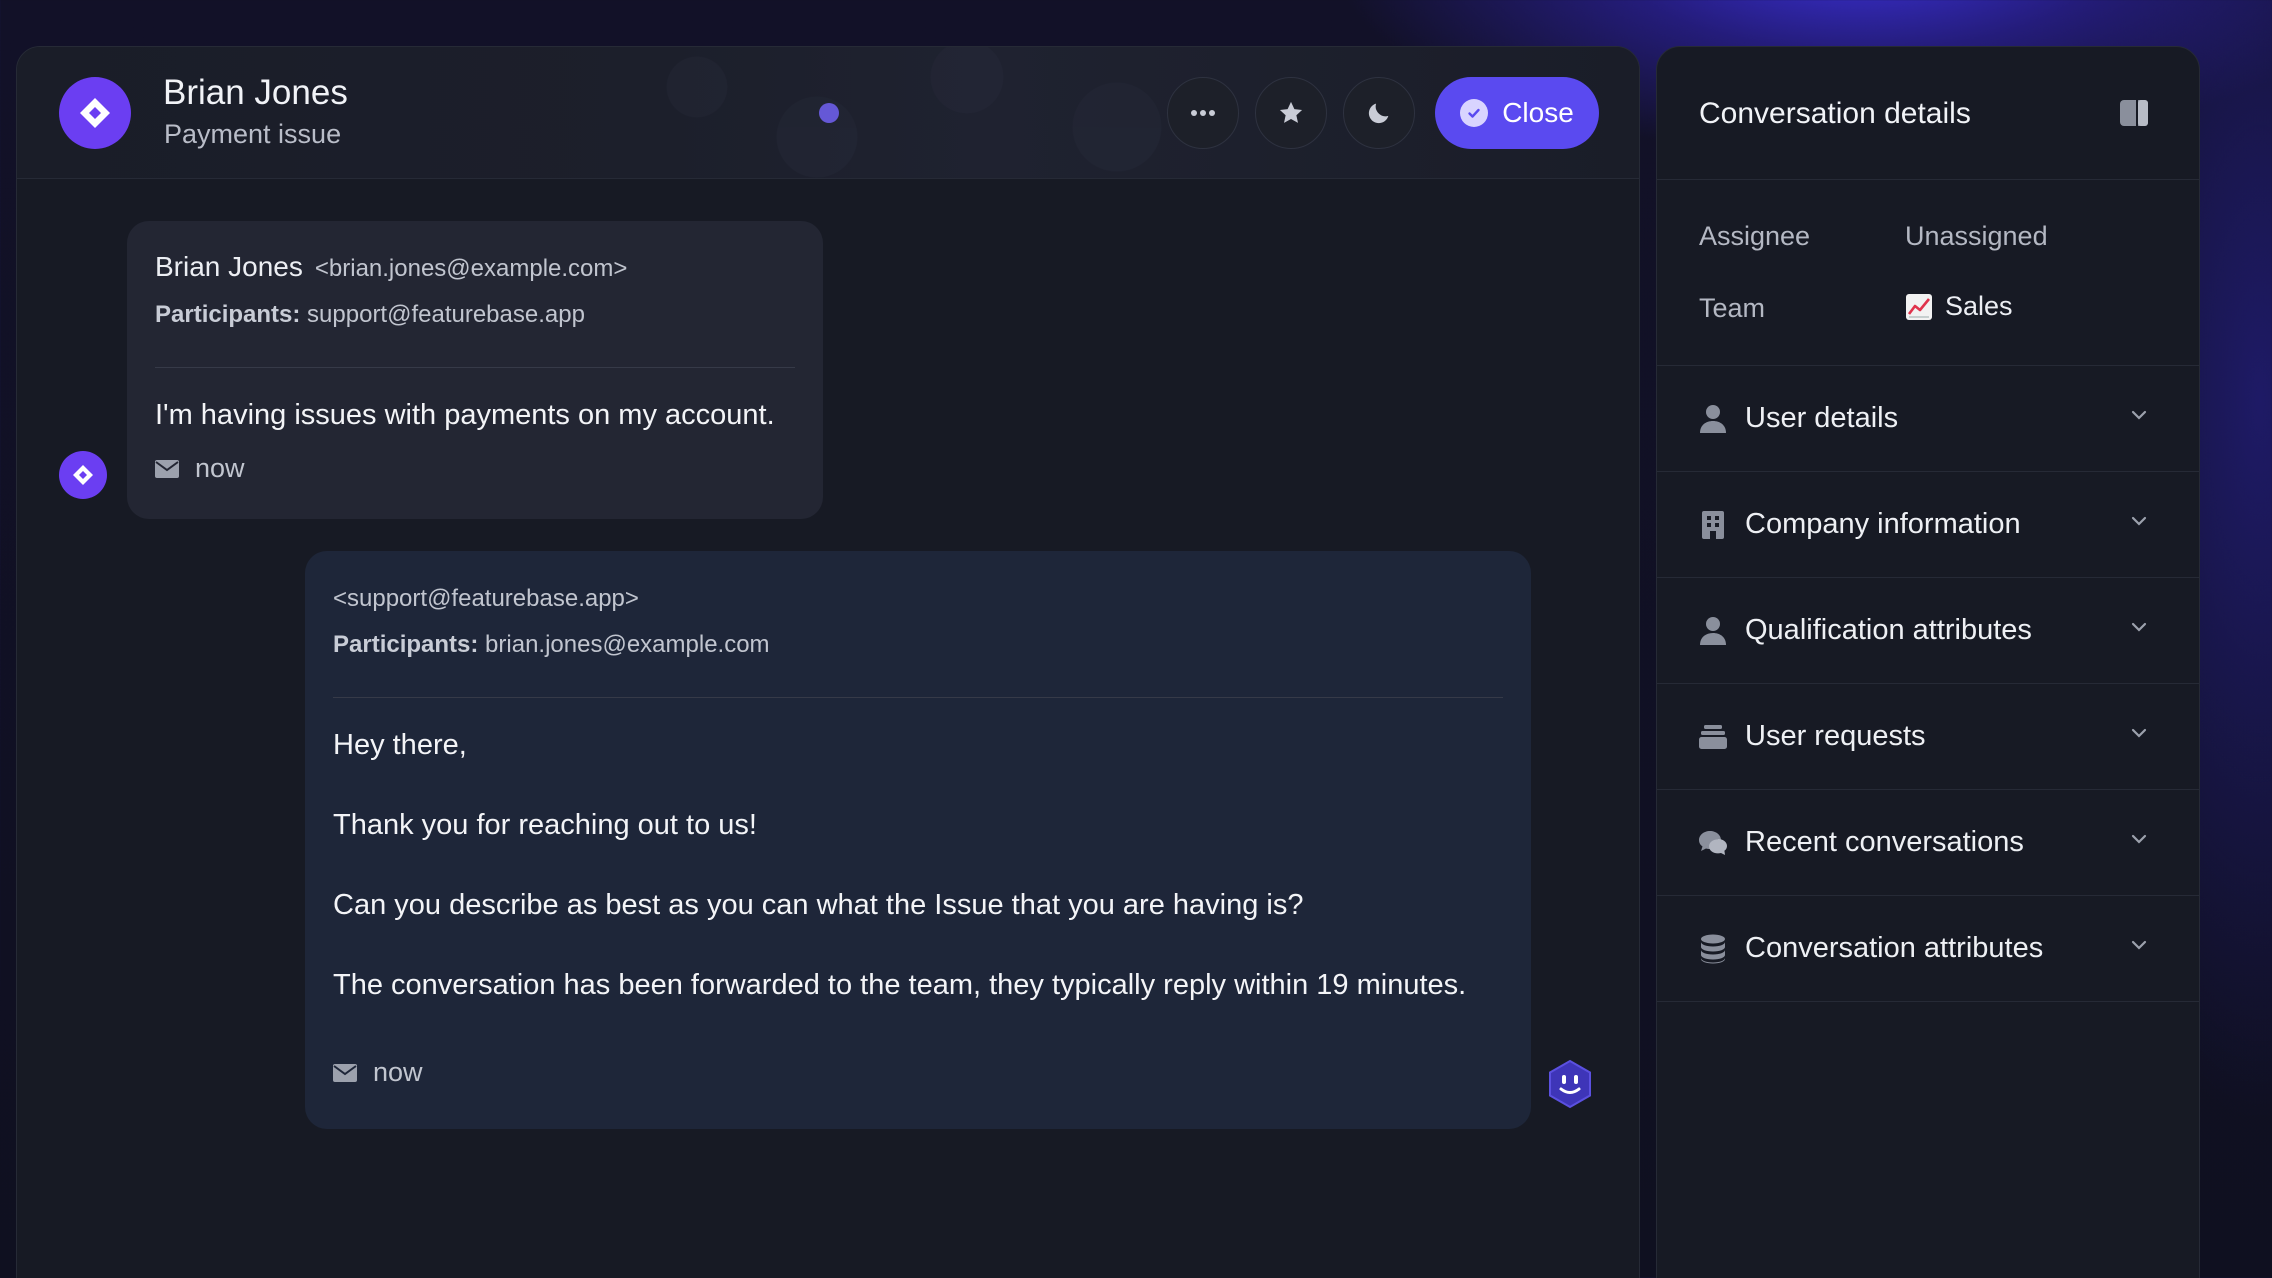 The image size is (2272, 1278). I want to click on star-icon, so click(1291, 112).